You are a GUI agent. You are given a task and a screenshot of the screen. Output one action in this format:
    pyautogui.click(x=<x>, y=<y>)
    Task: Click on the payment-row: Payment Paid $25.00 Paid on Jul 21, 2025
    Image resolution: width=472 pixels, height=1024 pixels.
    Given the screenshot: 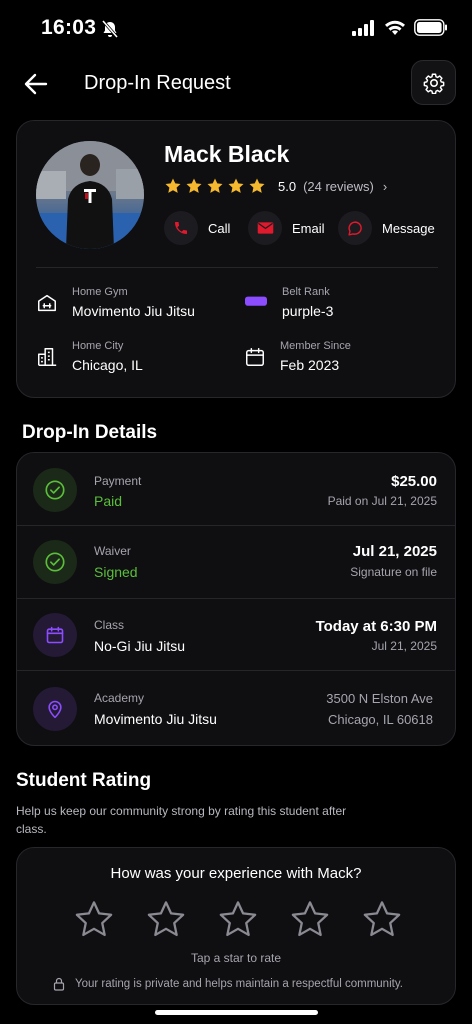 What is the action you would take?
    pyautogui.click(x=236, y=489)
    